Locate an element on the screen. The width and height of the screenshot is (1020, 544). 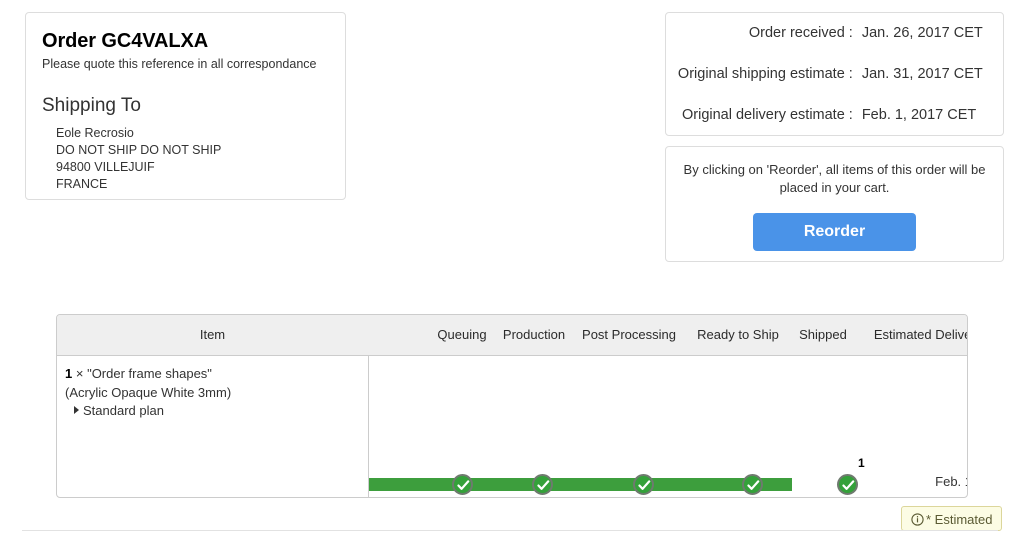
timeline-node-ready-to-ship is located at coordinates (752, 484).